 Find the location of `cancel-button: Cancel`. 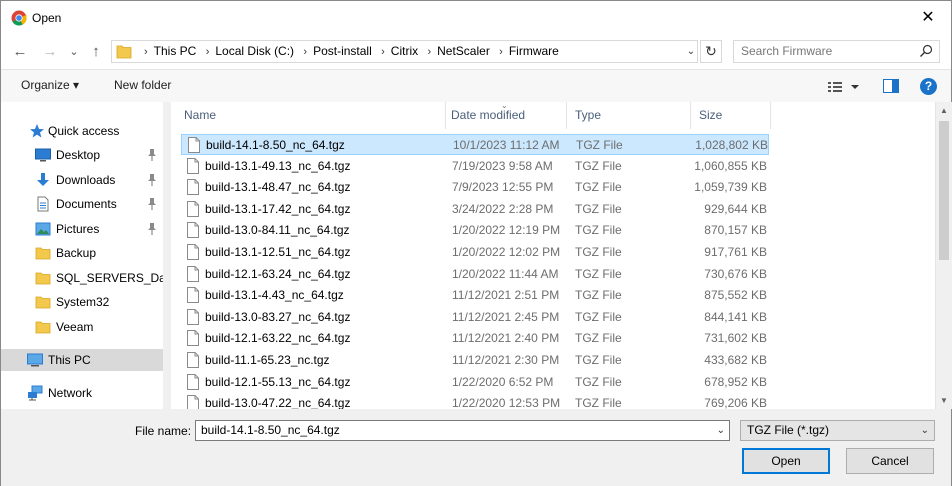

cancel-button: Cancel is located at coordinates (890, 461).